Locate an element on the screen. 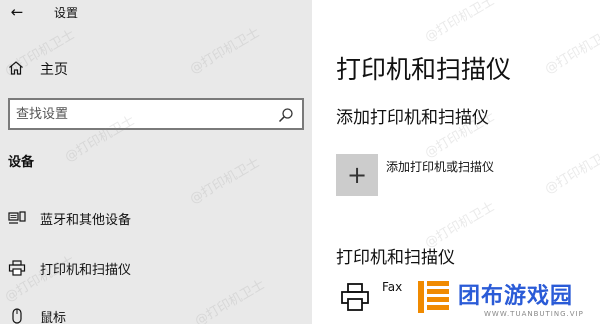  brand-logo: 团布游戏园 WWW.TUANBUTING.VIP is located at coordinates (507, 298).